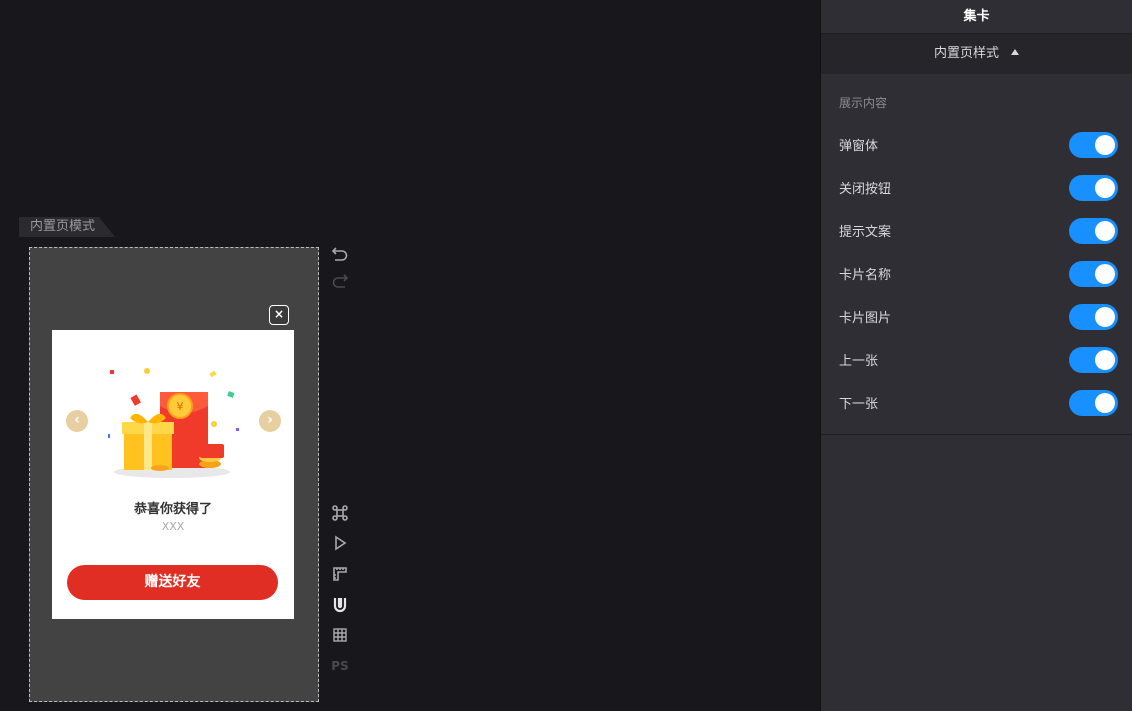  I want to click on group-label: 展示内容, so click(863, 103).